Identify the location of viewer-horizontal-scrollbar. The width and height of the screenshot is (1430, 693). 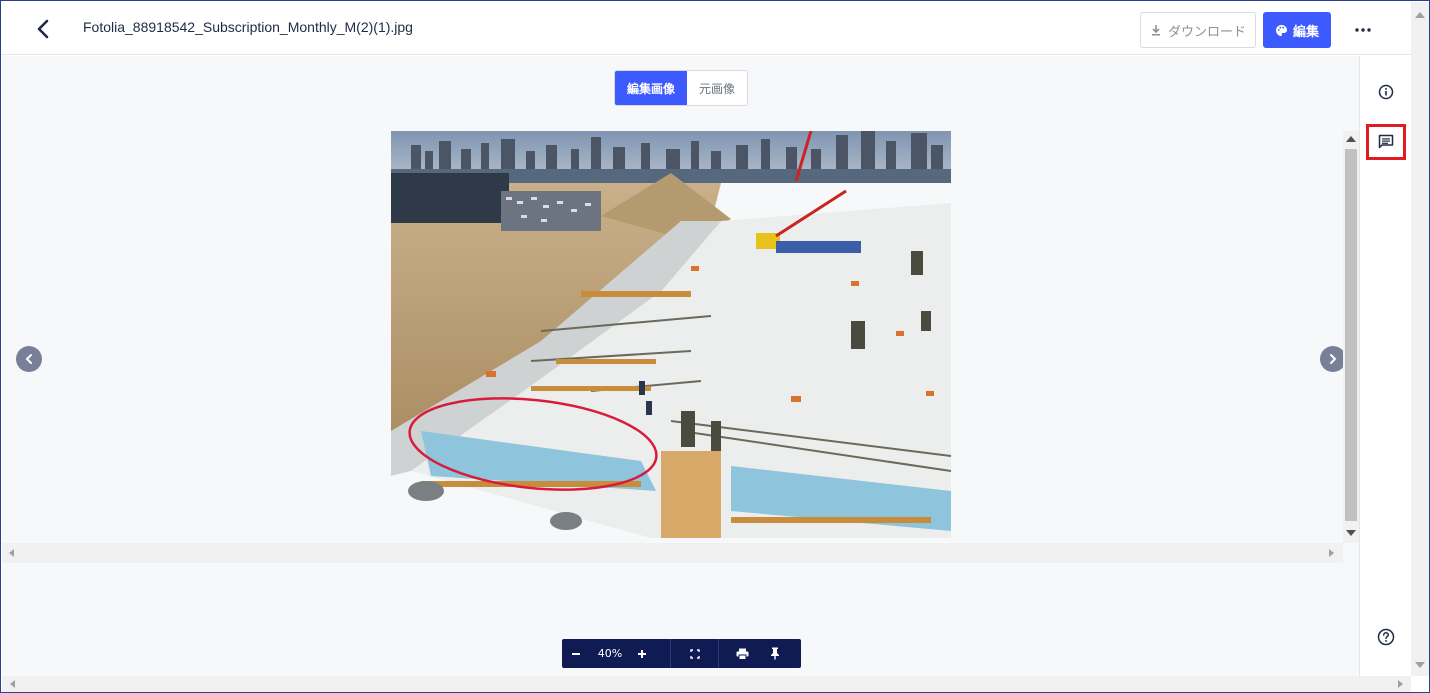
(672, 553).